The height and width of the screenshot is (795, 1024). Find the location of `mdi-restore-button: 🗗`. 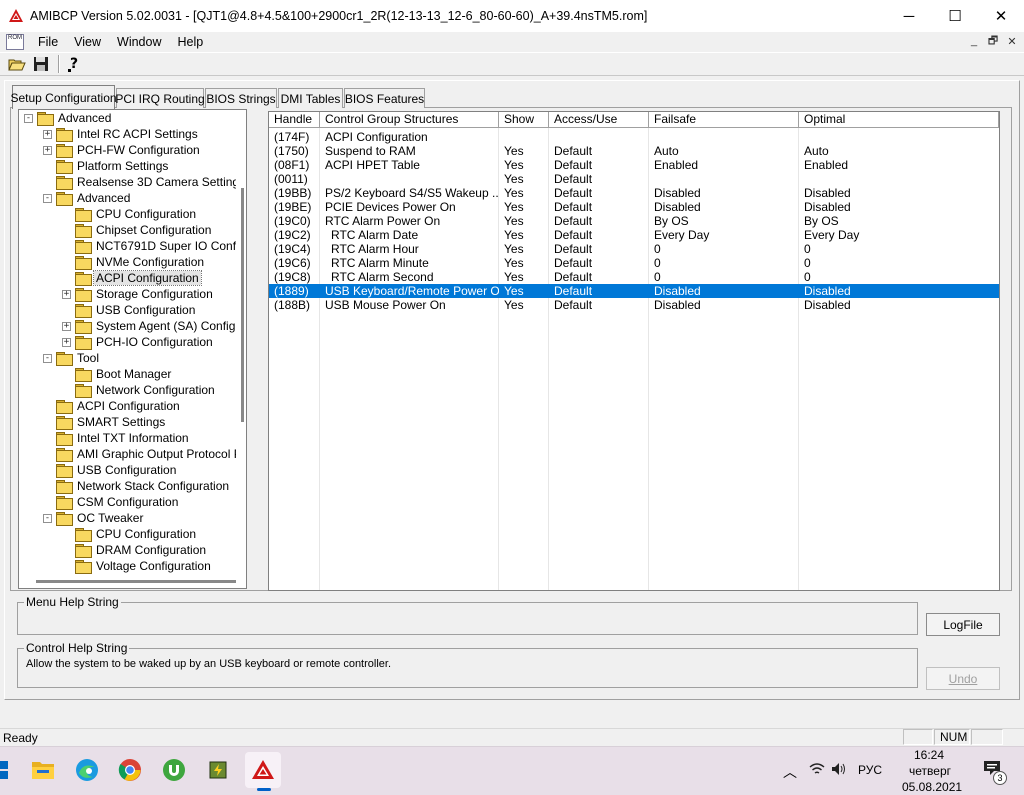

mdi-restore-button: 🗗 is located at coordinates (993, 41).